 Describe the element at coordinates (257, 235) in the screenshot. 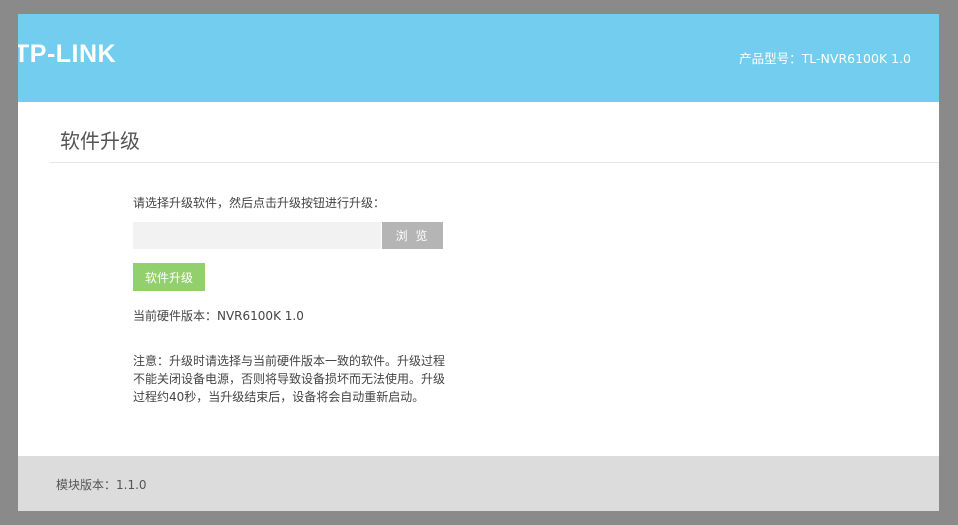

I see `upgrade-file-input` at that location.